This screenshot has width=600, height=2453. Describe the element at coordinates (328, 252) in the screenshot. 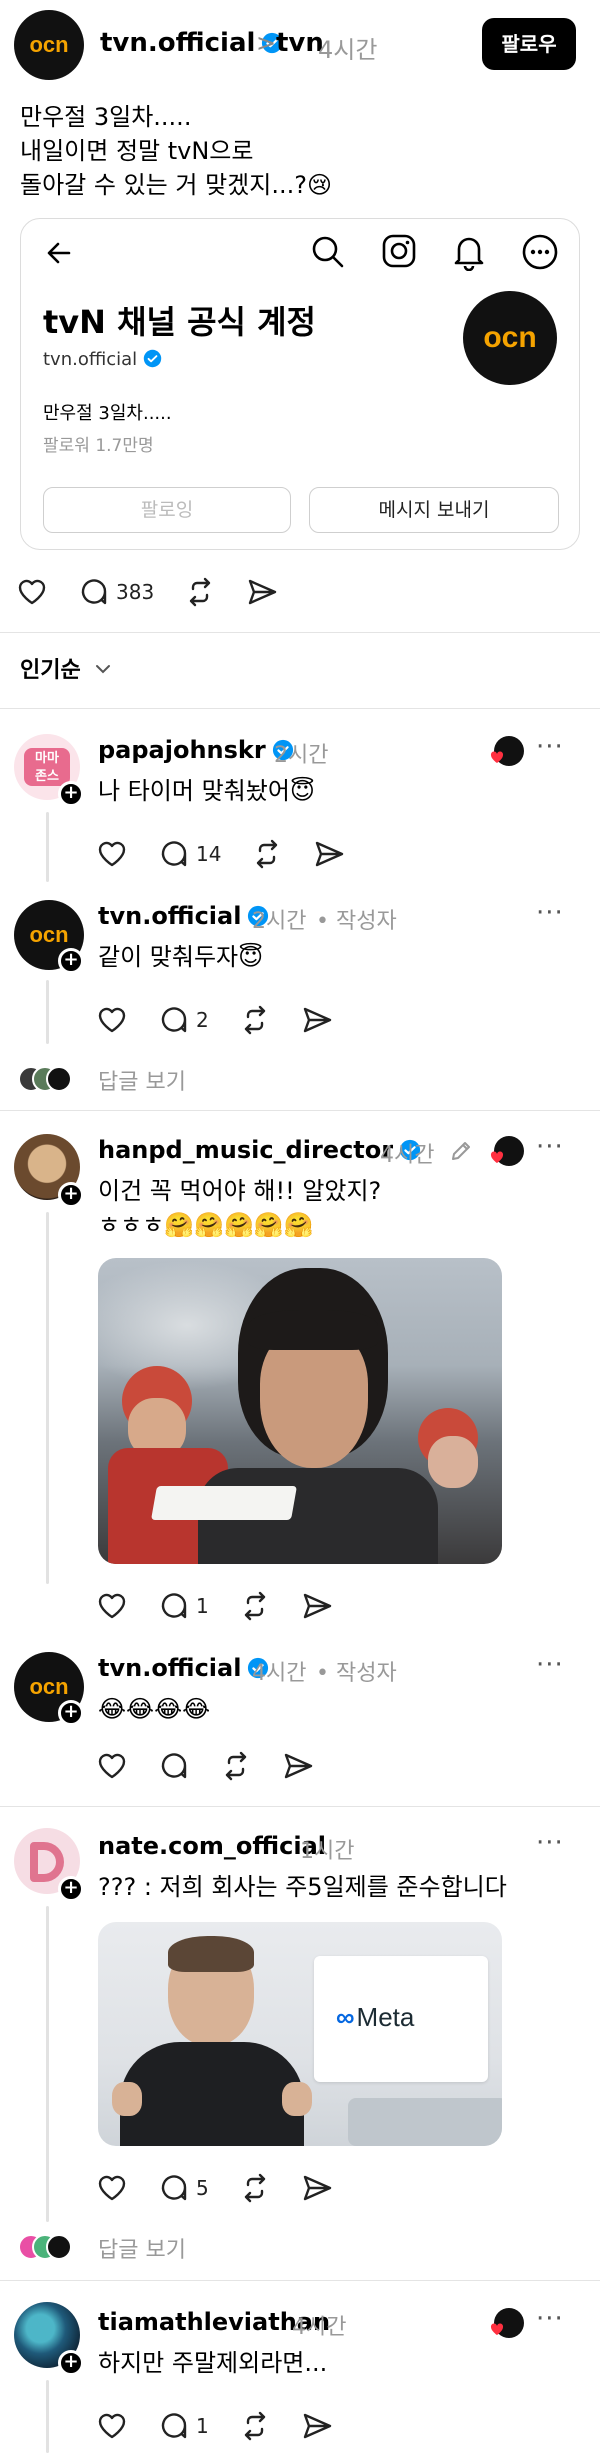

I see `search-icon` at that location.